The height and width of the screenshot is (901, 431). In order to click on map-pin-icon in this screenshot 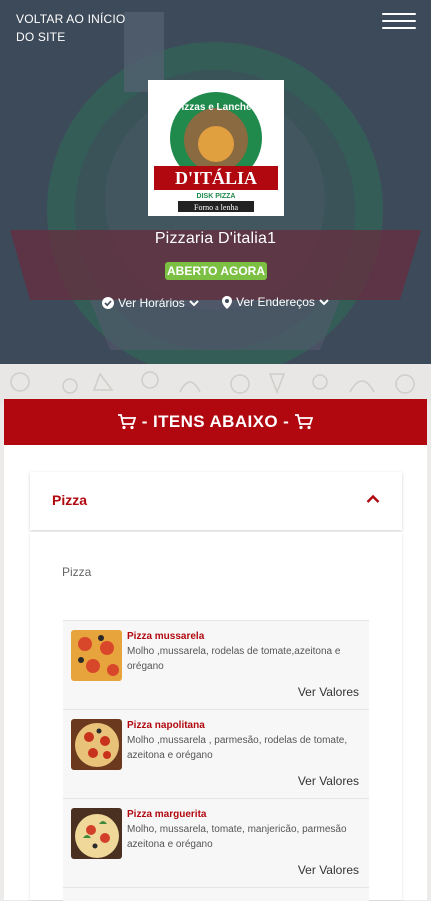, I will do `click(227, 302)`.